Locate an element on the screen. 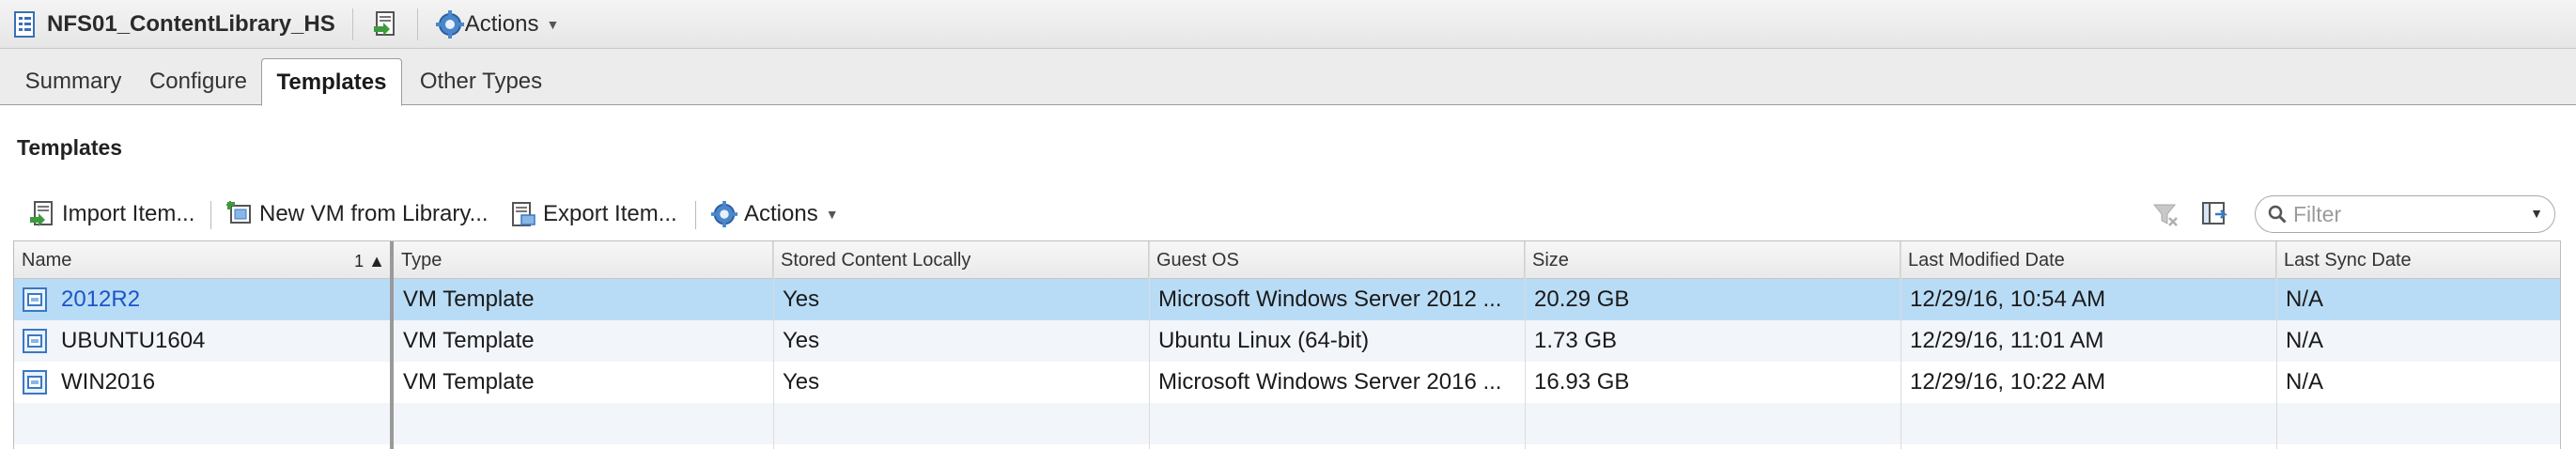 The width and height of the screenshot is (2576, 449). template-name-link: WIN2016 is located at coordinates (108, 382).